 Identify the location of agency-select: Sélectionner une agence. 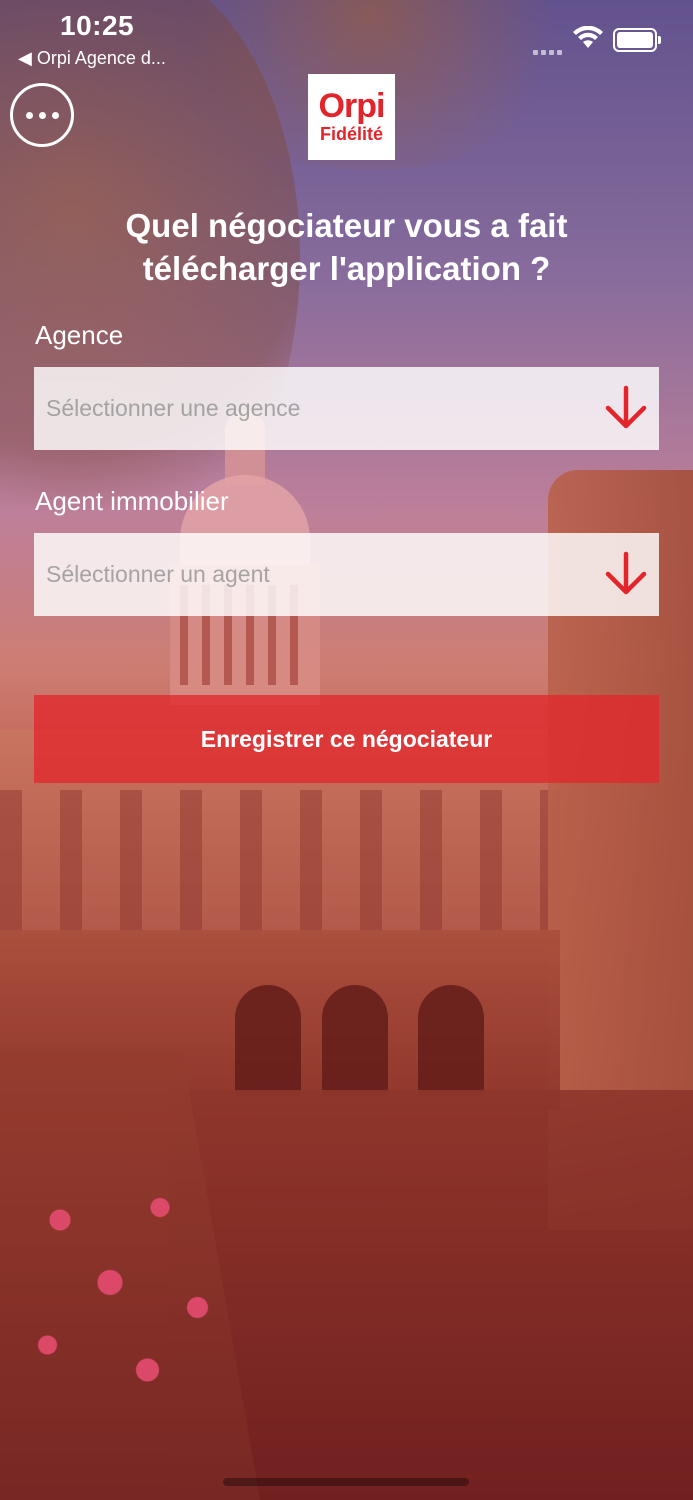
(346, 408).